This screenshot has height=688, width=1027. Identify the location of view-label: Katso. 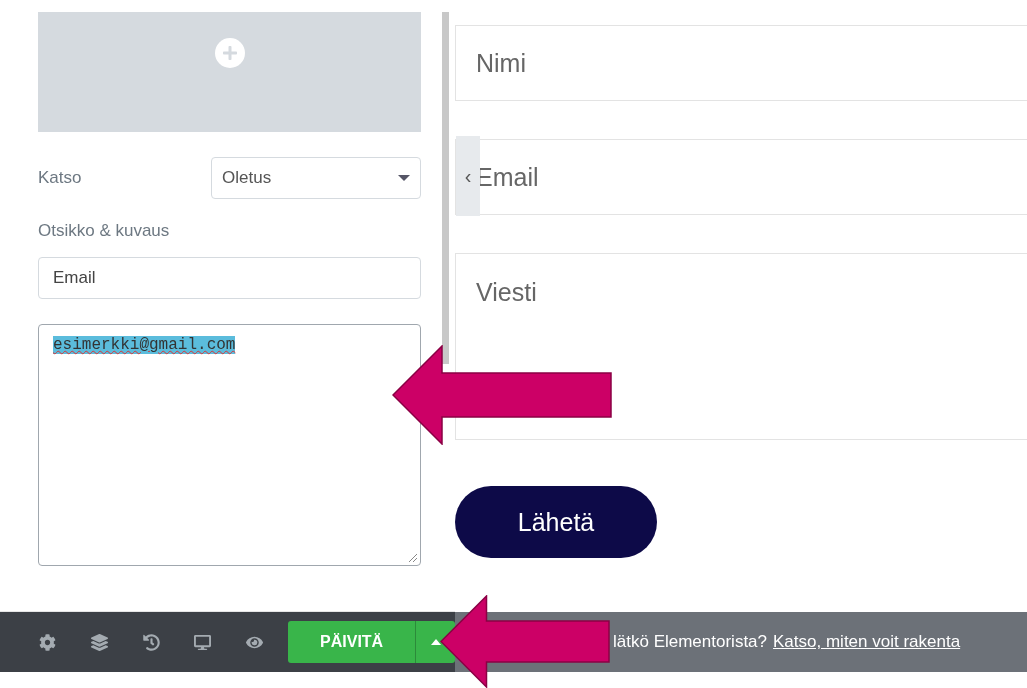
(60, 178).